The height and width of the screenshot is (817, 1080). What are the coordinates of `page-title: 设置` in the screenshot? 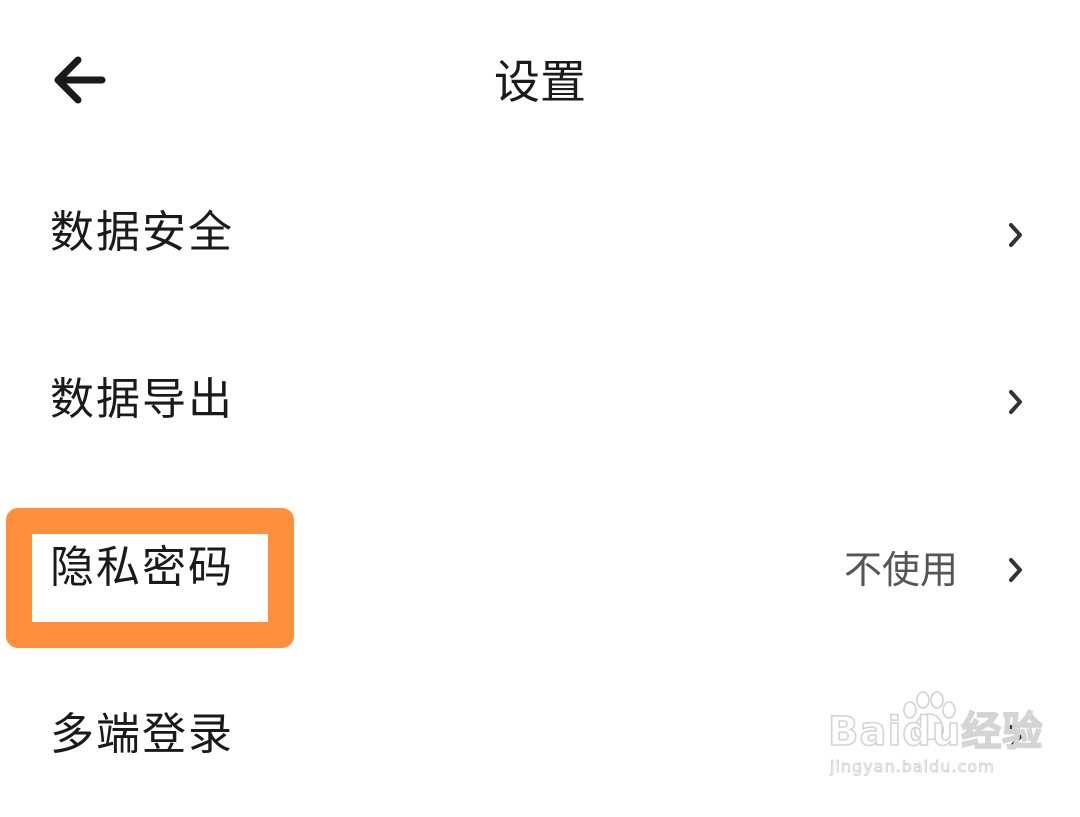 It's located at (540, 82).